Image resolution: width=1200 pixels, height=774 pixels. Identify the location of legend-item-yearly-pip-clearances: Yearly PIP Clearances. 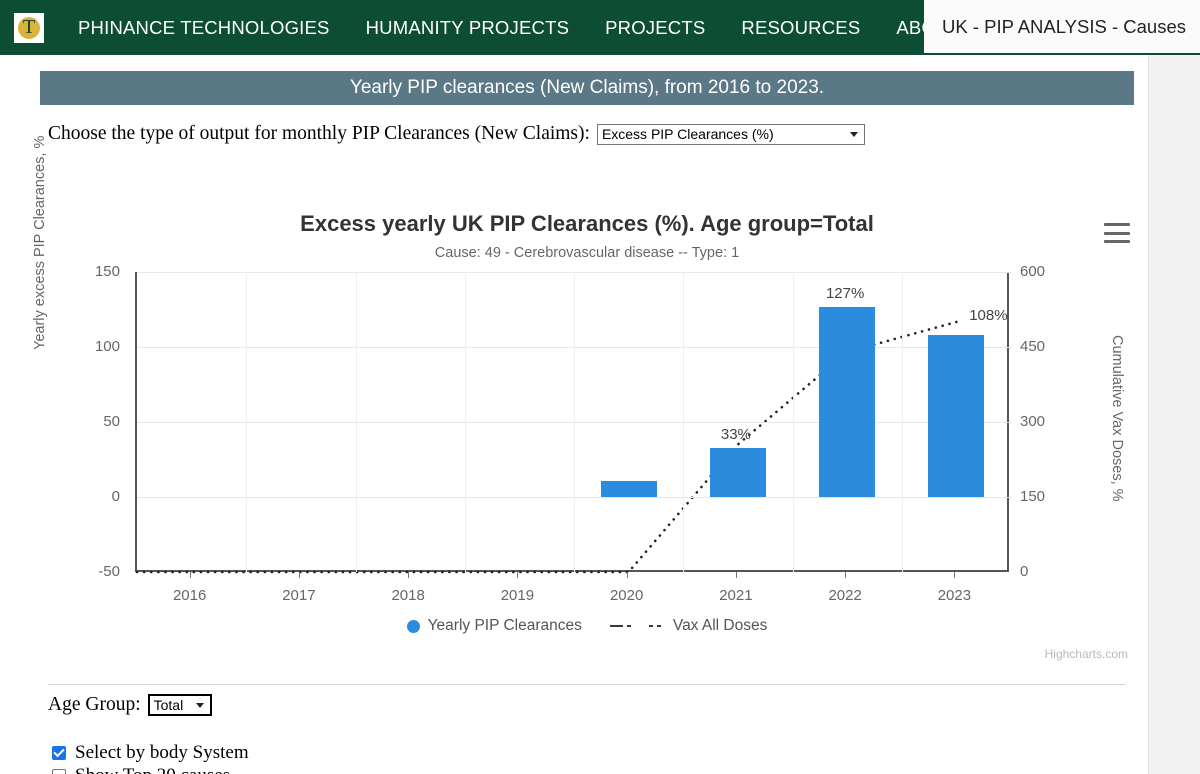
(494, 626).